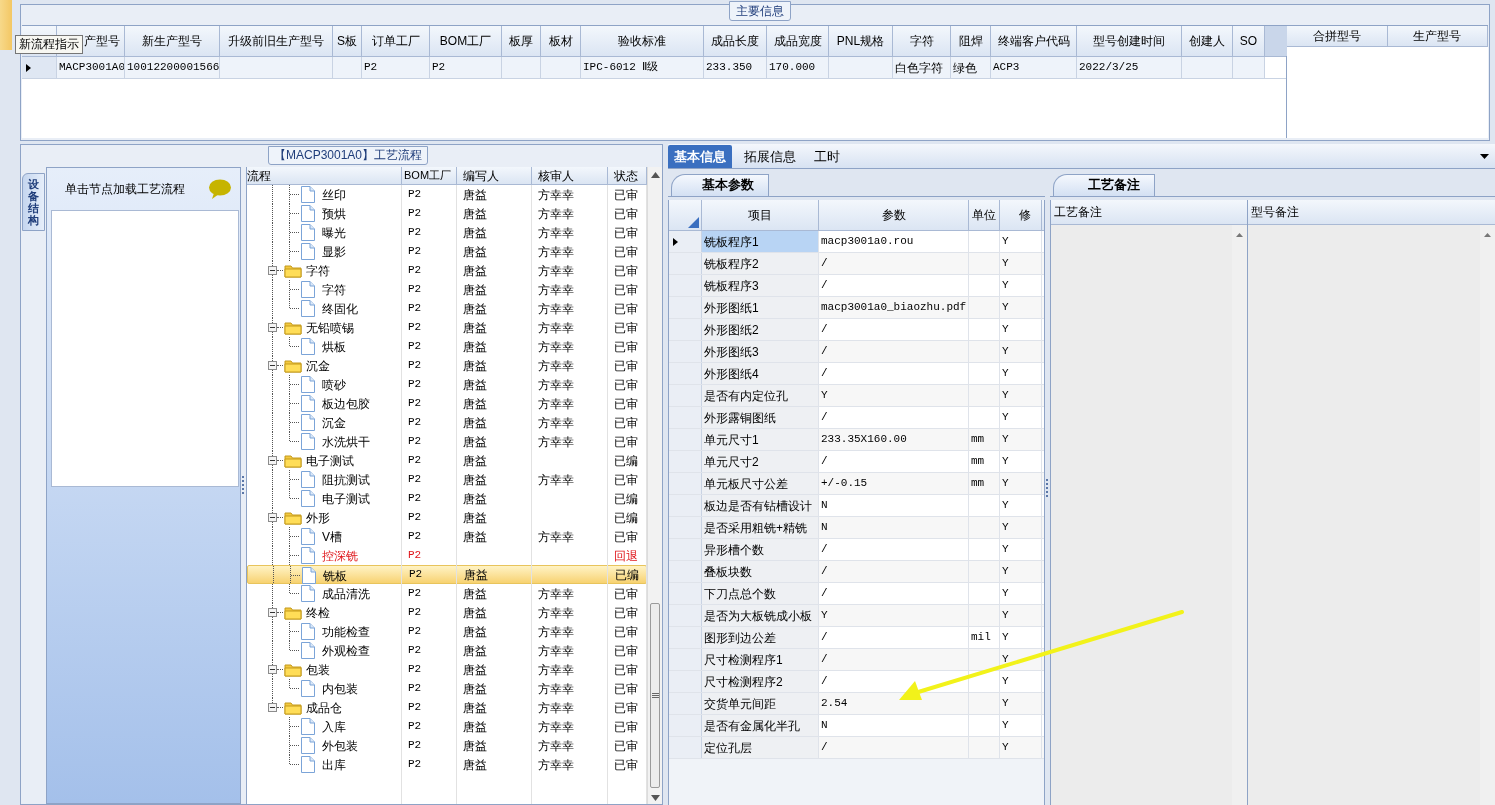 The height and width of the screenshot is (805, 1495). What do you see at coordinates (919, 68) in the screenshot?
I see `table-cell-text: 白色字符` at bounding box center [919, 68].